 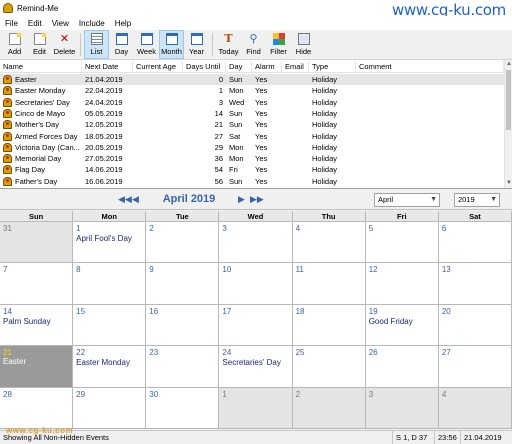 I want to click on col-days-until-header: Days Until, so click(x=204, y=66).